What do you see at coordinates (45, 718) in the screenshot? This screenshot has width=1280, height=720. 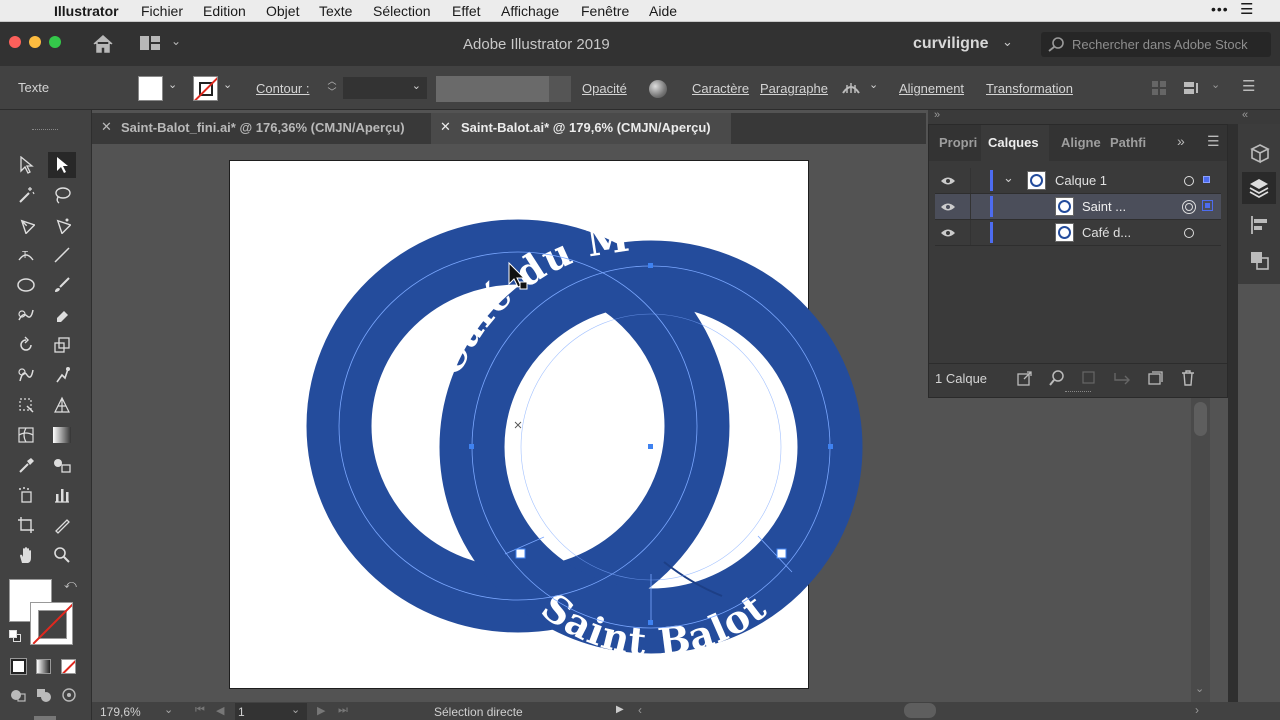 I see `screen-mode-icon` at bounding box center [45, 718].